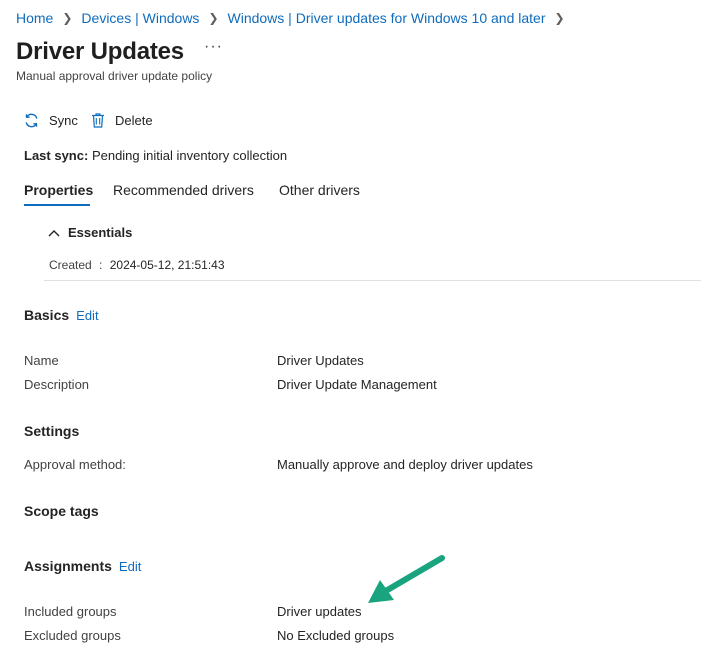  What do you see at coordinates (52, 431) in the screenshot?
I see `settings-title: Settings` at bounding box center [52, 431].